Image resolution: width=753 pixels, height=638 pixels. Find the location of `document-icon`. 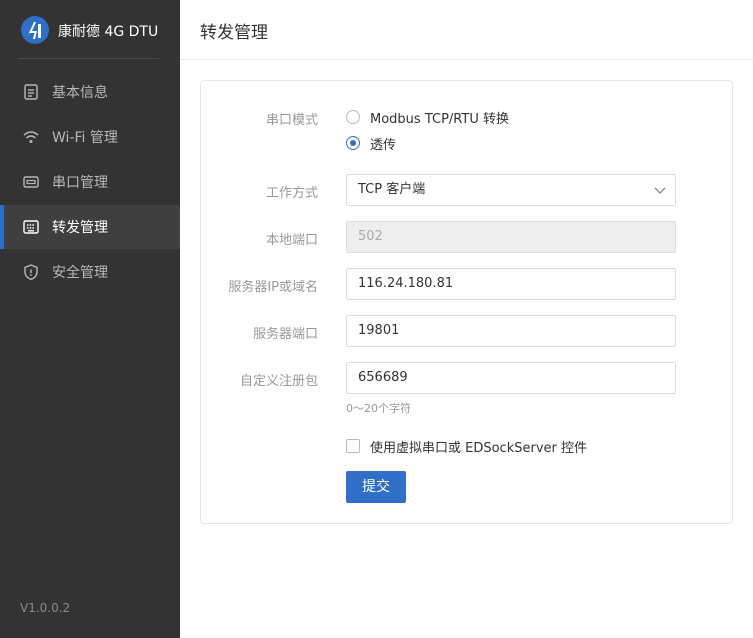

document-icon is located at coordinates (31, 92).